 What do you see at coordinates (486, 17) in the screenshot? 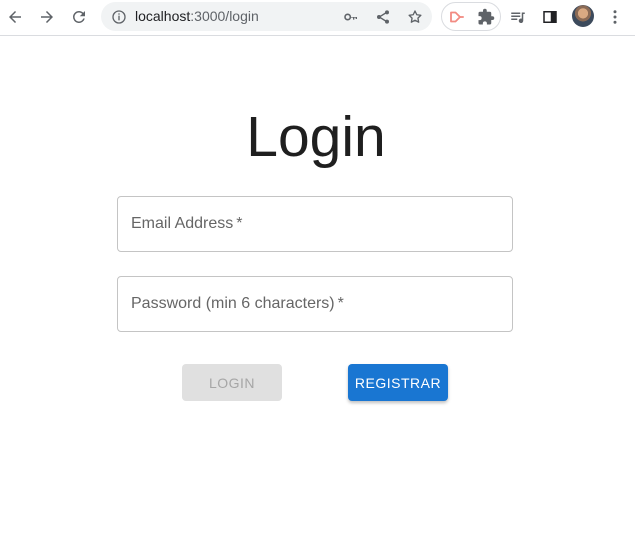
I see `puzzle-icon` at bounding box center [486, 17].